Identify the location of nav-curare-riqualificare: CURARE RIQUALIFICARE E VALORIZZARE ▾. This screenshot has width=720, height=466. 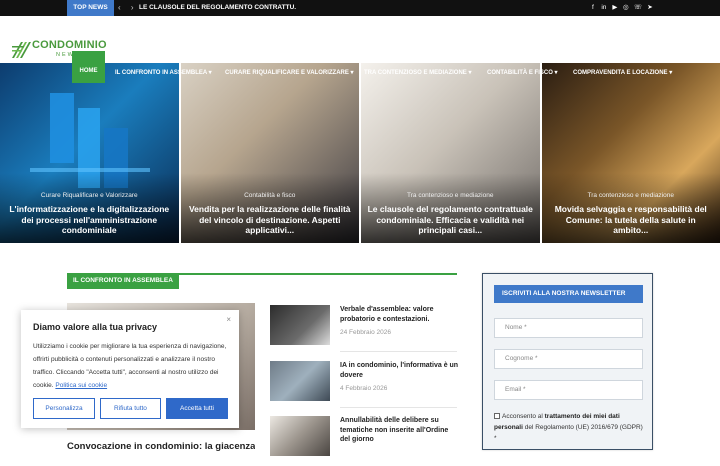
(289, 73).